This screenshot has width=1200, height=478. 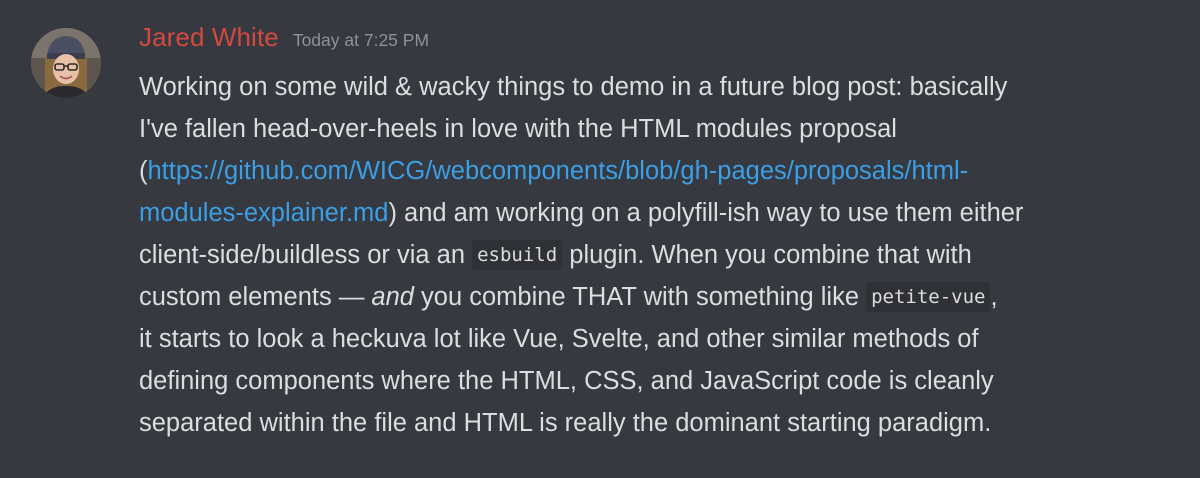 What do you see at coordinates (994, 297) in the screenshot?
I see `message-text: ,` at bounding box center [994, 297].